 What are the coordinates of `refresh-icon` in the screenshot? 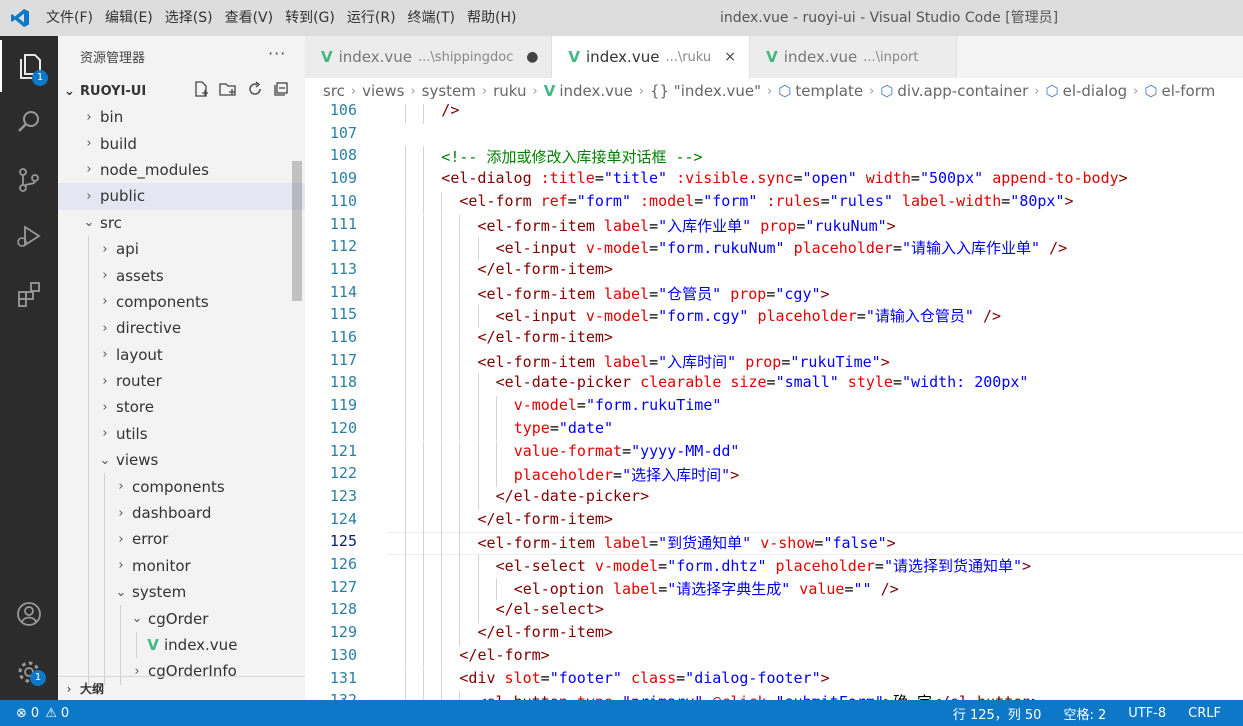 It's located at (255, 91).